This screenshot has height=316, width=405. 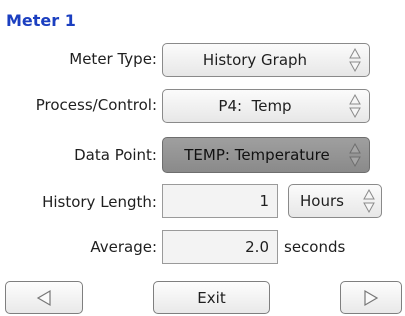 What do you see at coordinates (41, 20) in the screenshot?
I see `page-title: Meter 1` at bounding box center [41, 20].